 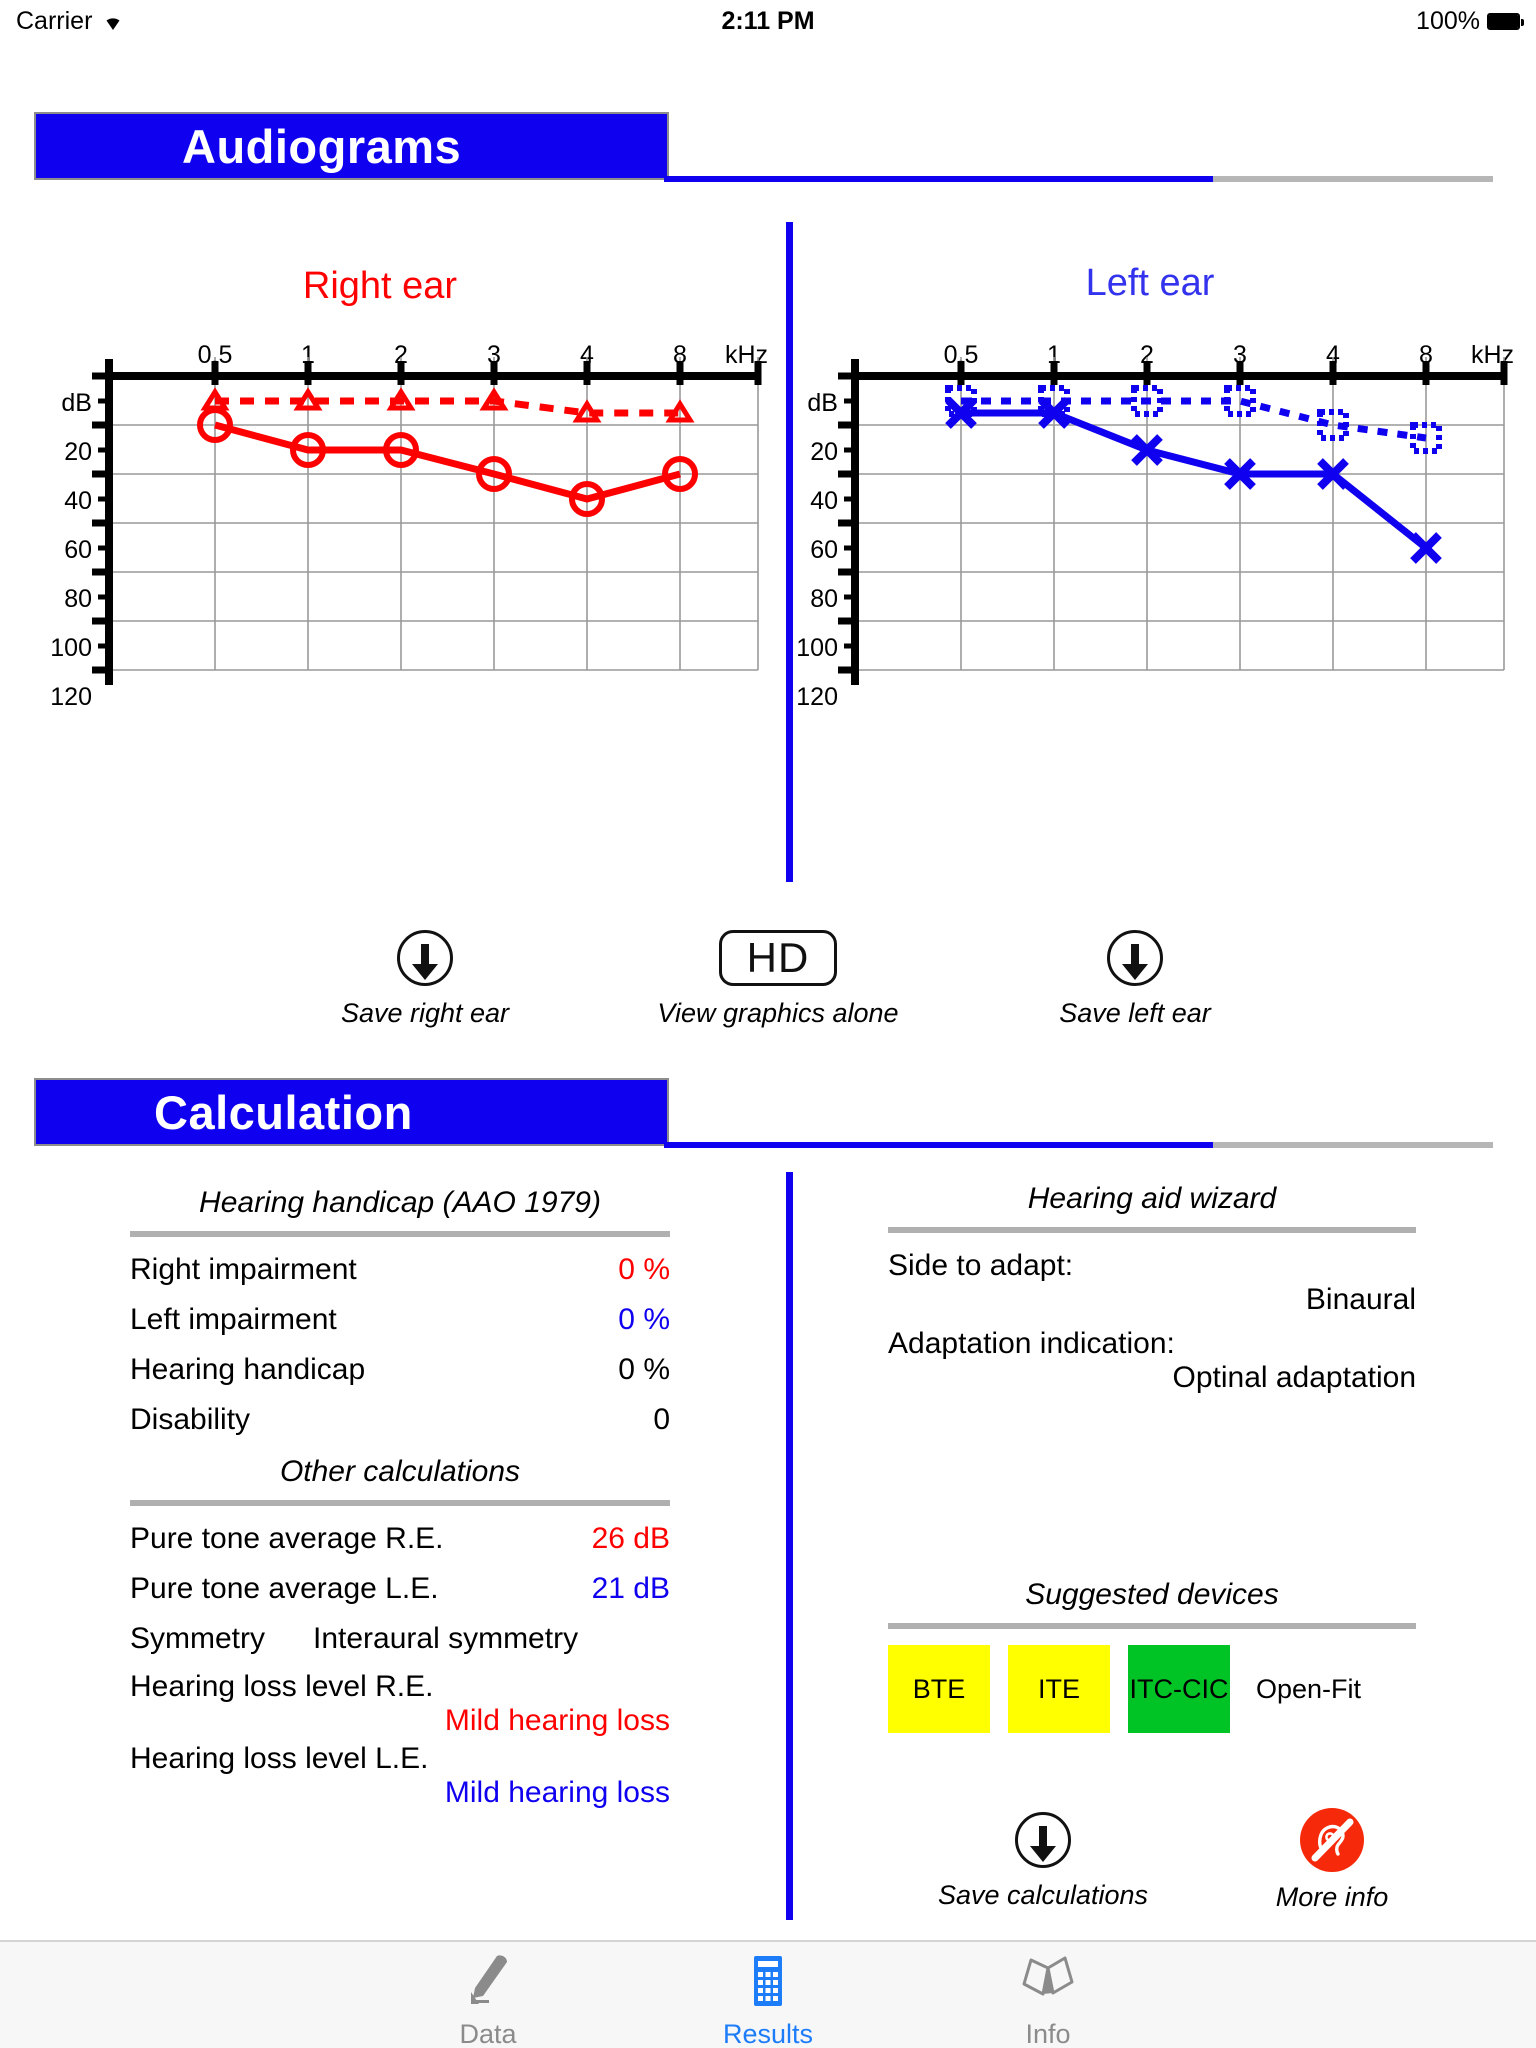 What do you see at coordinates (1152, 1230) in the screenshot?
I see `hearing-aid-wizard-rule` at bounding box center [1152, 1230].